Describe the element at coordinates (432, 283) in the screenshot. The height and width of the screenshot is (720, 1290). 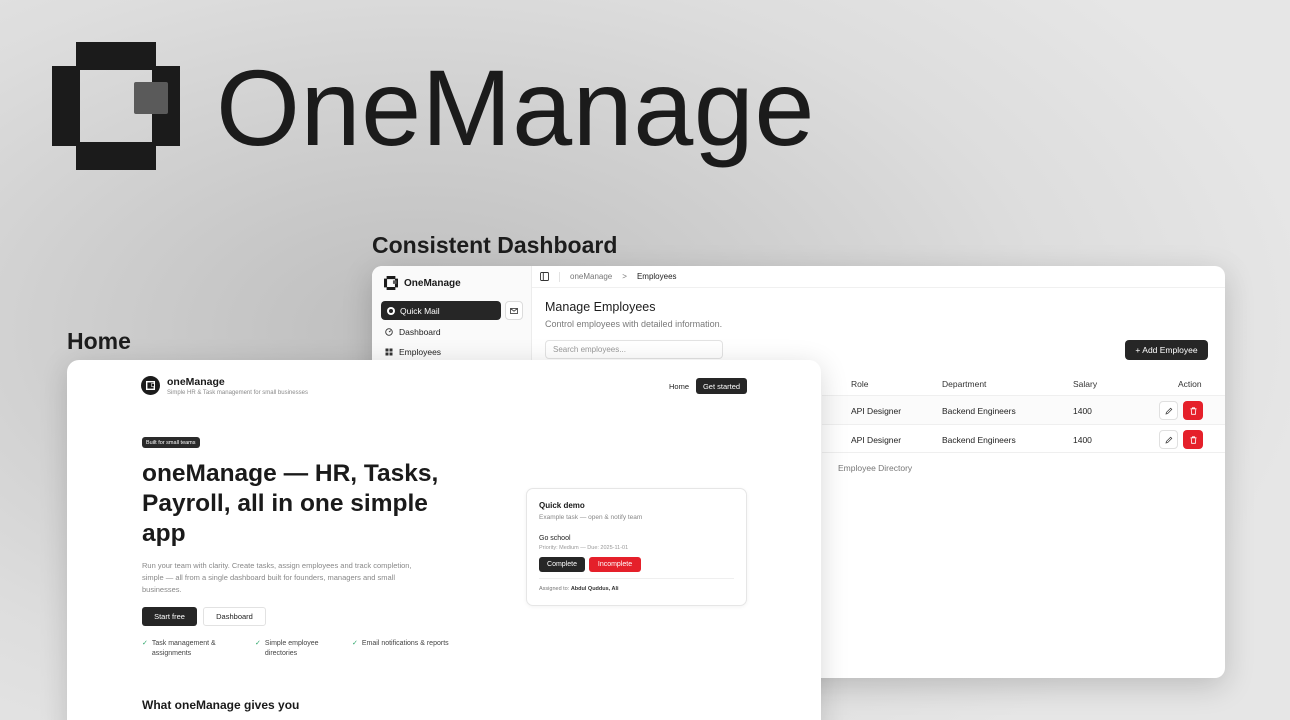
I see `sidebar-brand-name: OneManage` at that location.